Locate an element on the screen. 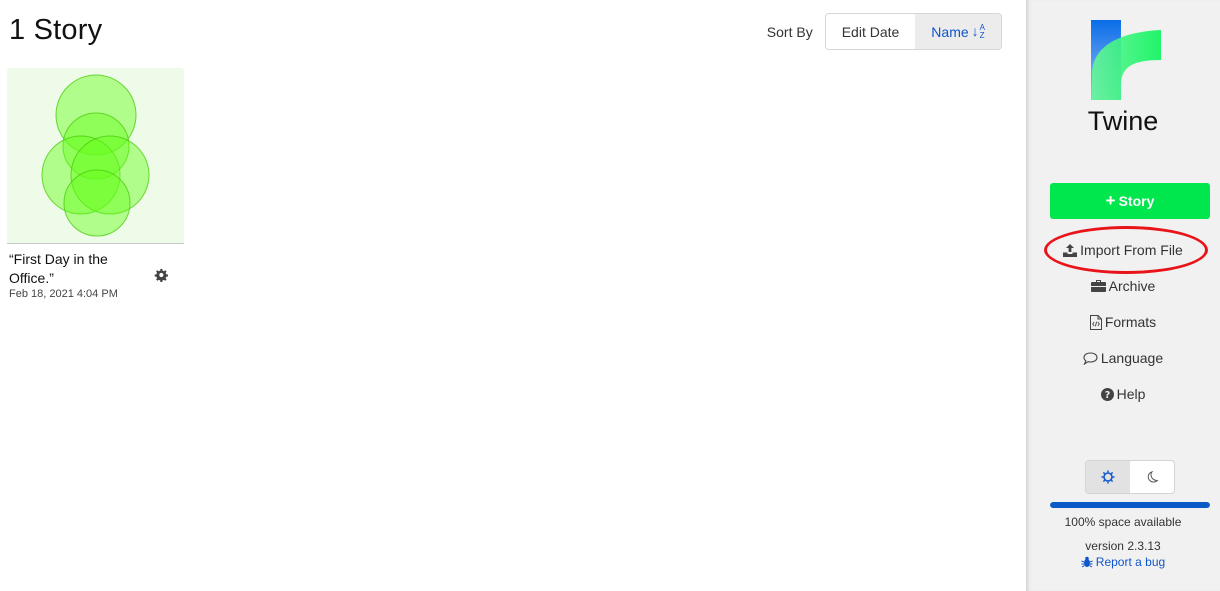 Image resolution: width=1220 pixels, height=591 pixels. story-preview-graphic is located at coordinates (95, 155).